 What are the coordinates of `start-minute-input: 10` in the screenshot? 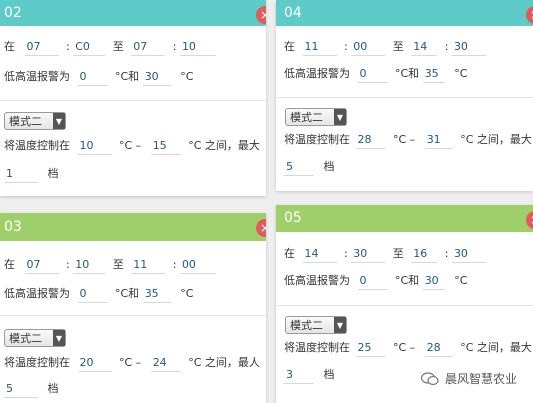 It's located at (89, 265).